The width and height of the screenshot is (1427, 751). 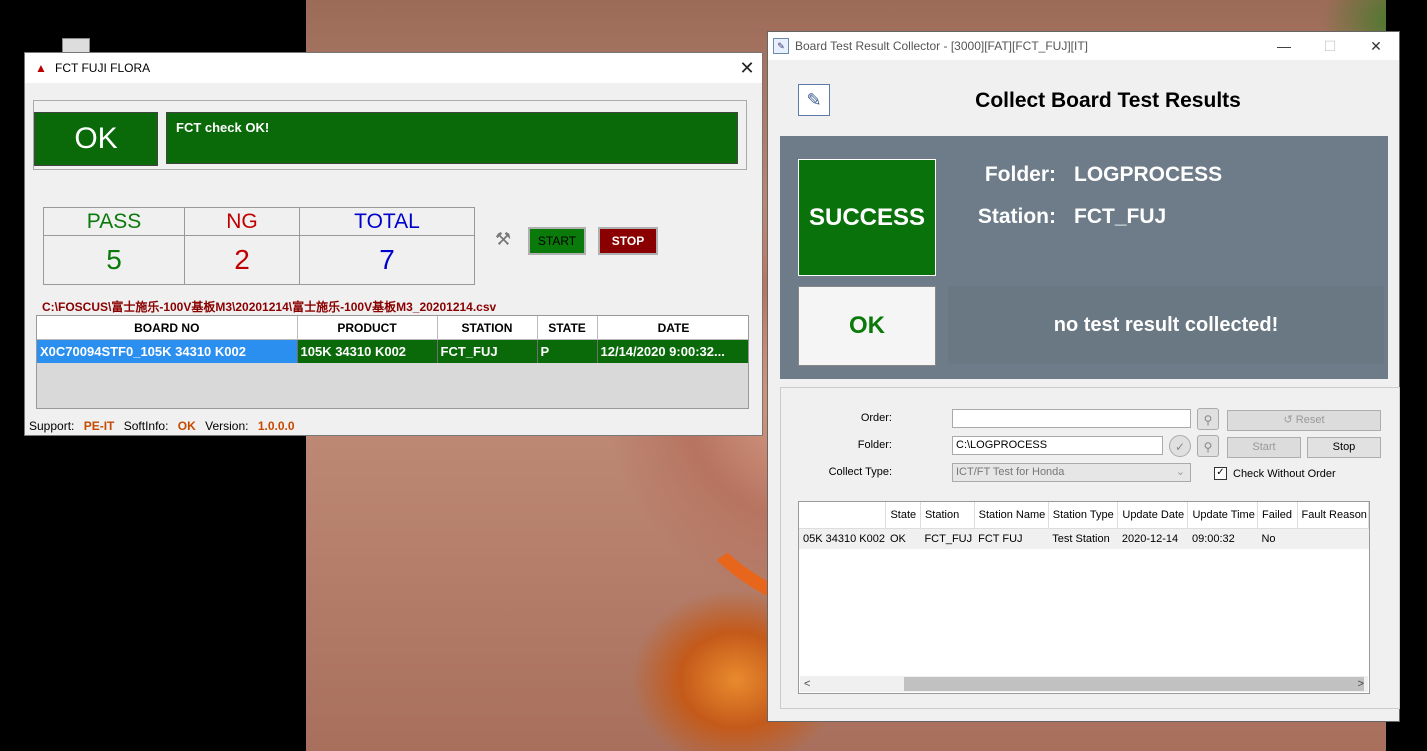 I want to click on collect-type-label: Collect Type:, so click(x=860, y=472).